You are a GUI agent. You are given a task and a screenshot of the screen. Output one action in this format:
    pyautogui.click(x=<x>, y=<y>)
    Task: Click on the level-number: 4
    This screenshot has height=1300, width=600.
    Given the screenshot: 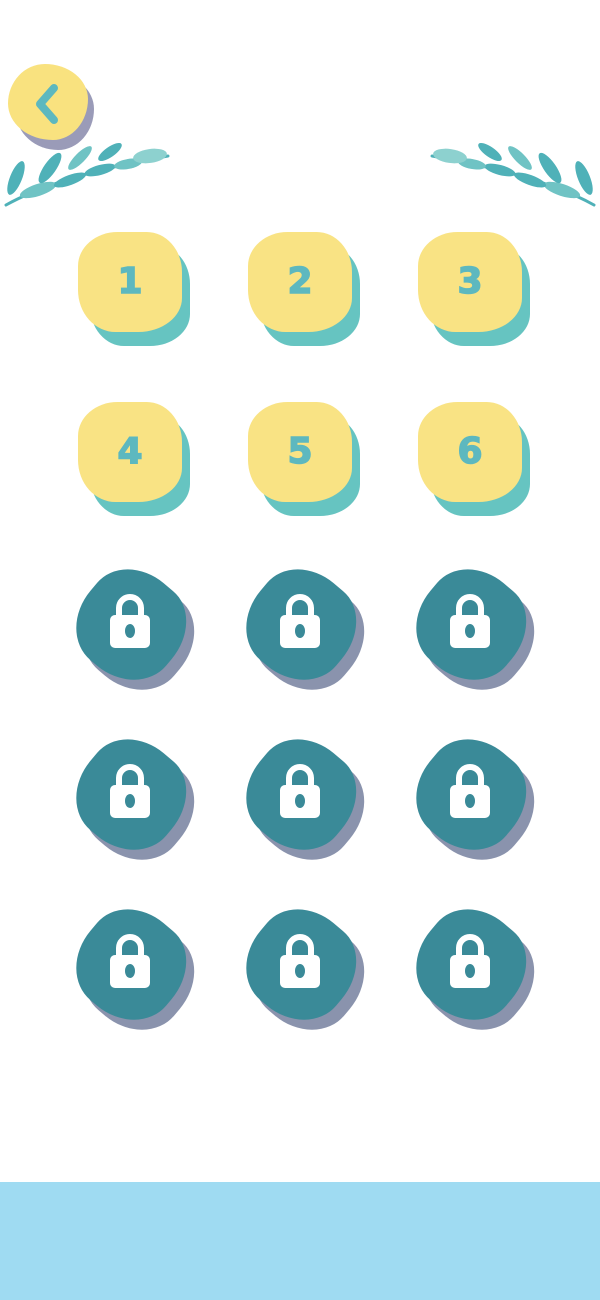 What is the action you would take?
    pyautogui.click(x=130, y=451)
    